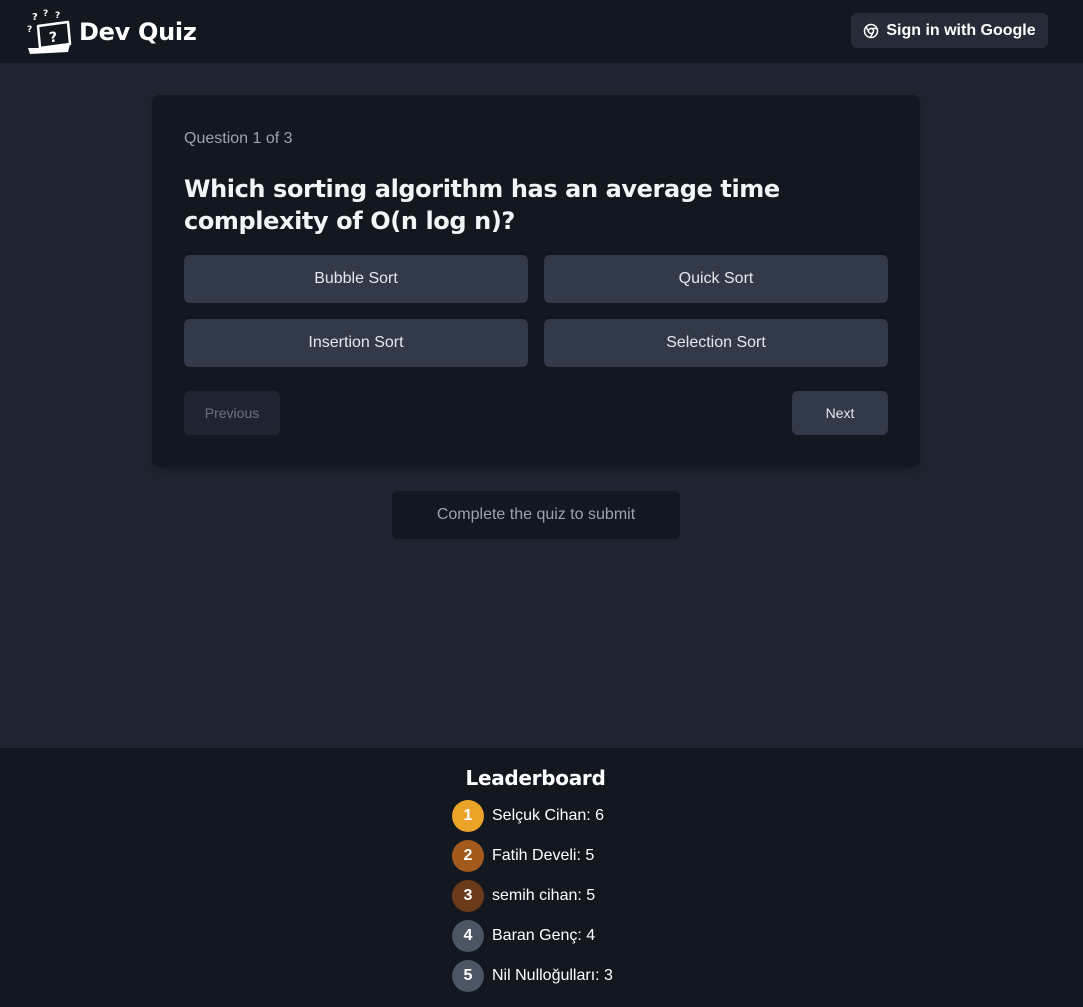  Describe the element at coordinates (552, 975) in the screenshot. I see `leaderboard-entry-text: Nil Nulloğulları: 3` at that location.